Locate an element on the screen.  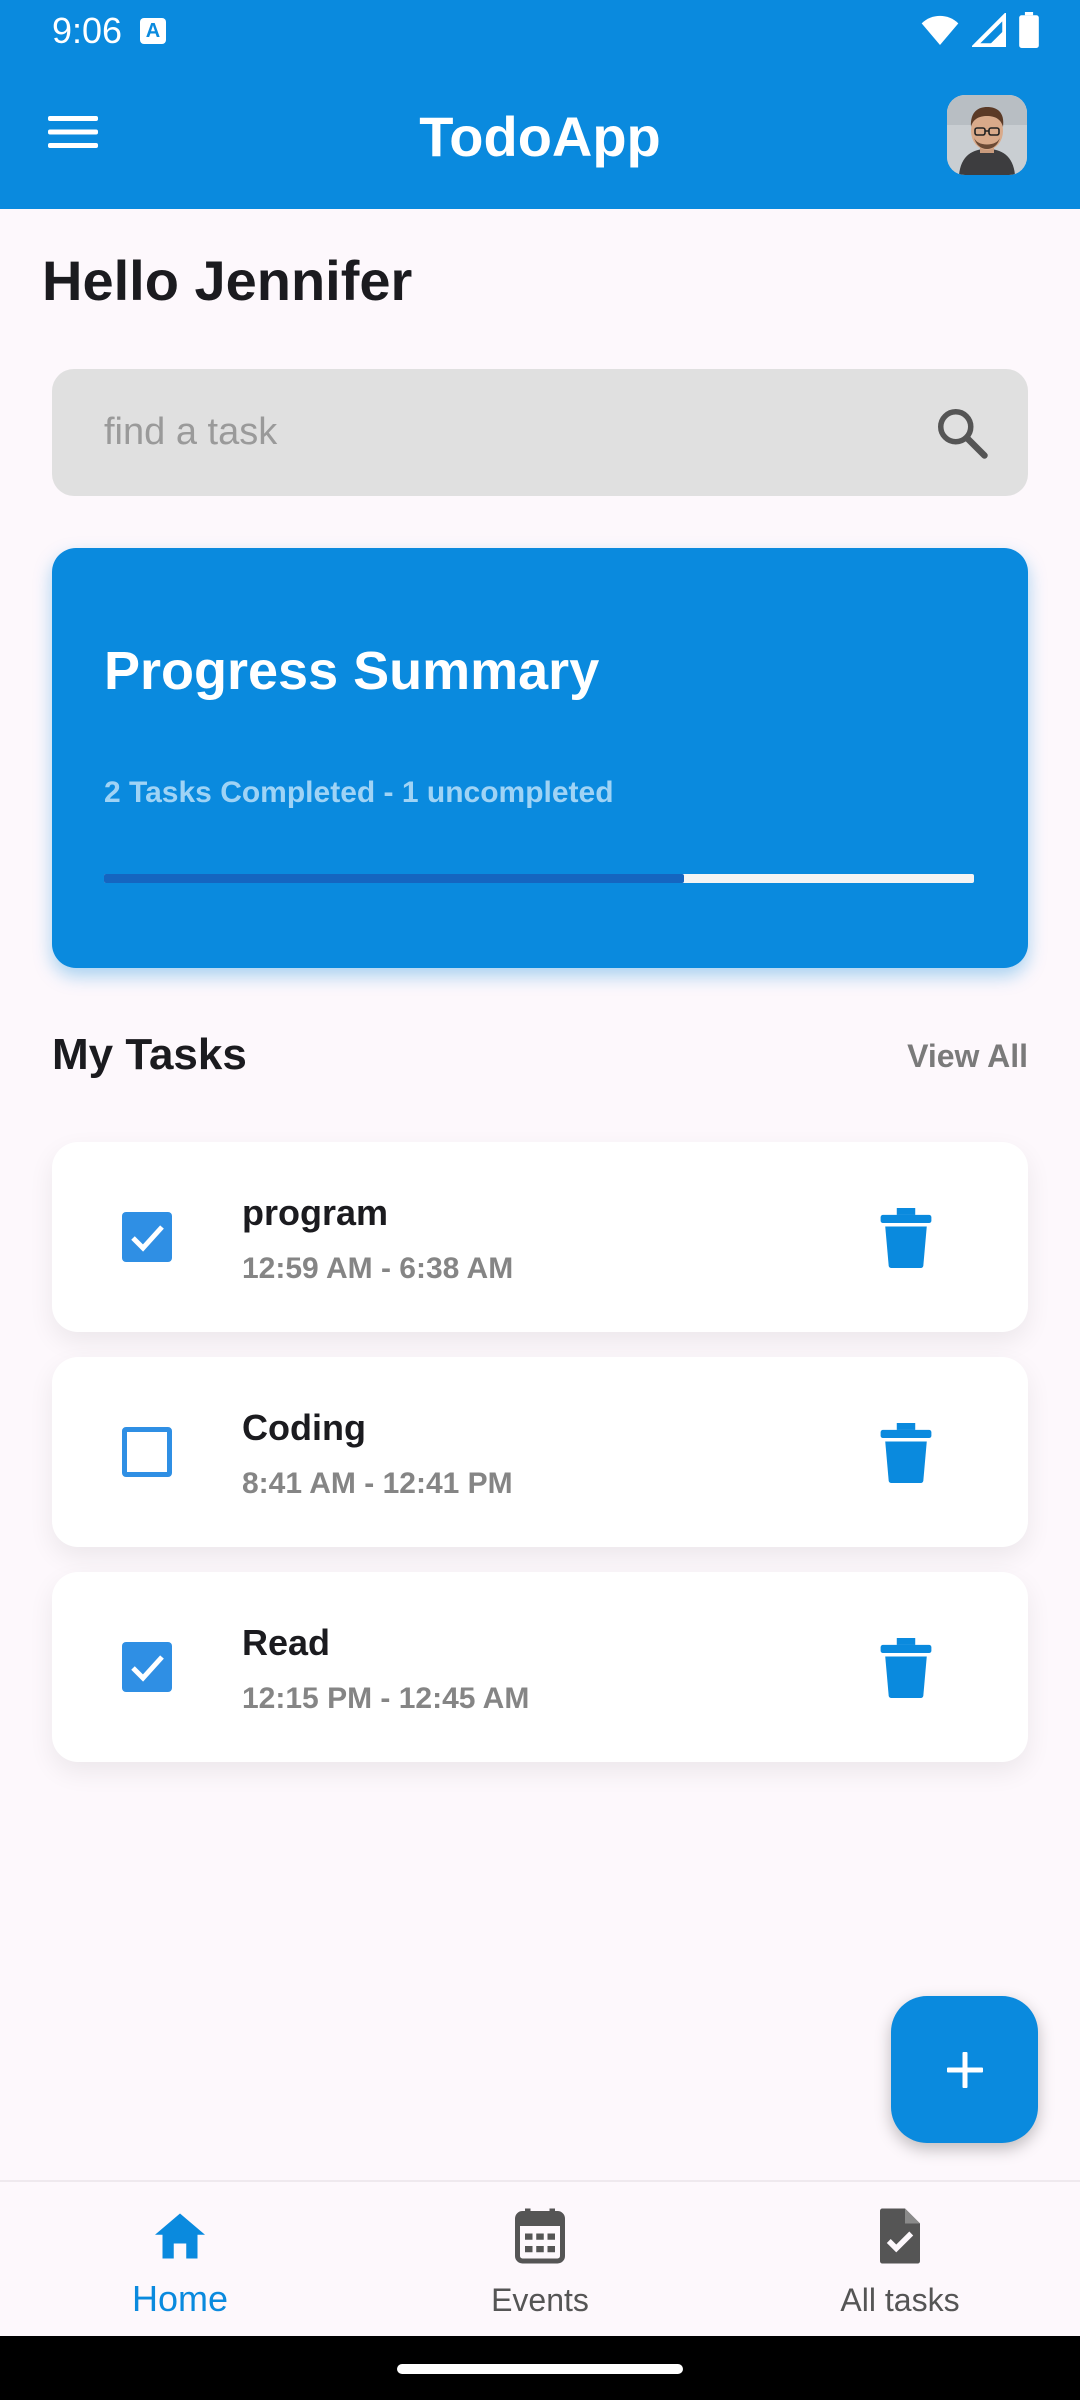
task-name: Read is located at coordinates (286, 1642).